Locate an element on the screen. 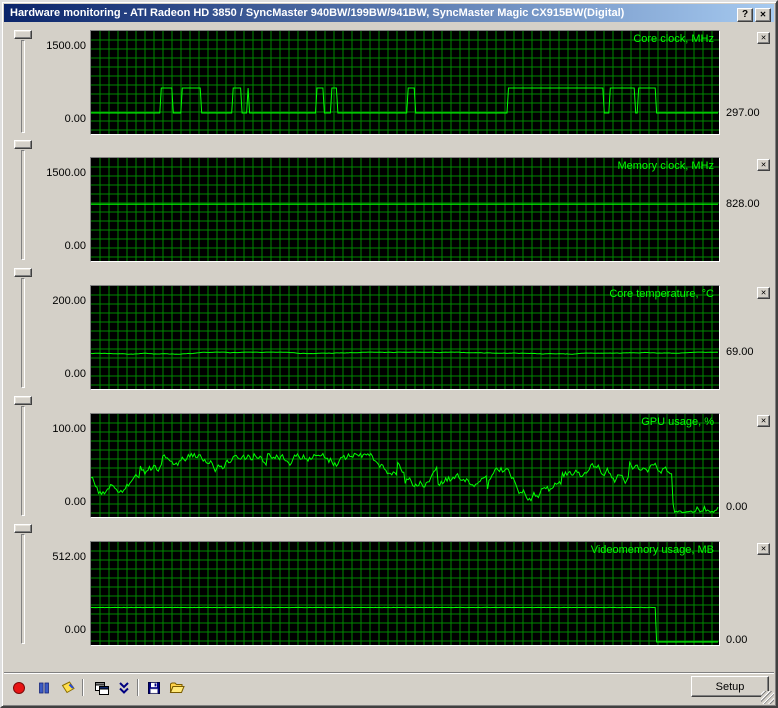 This screenshot has width=778, height=708. graph-title: Core clock, MHz is located at coordinates (673, 39).